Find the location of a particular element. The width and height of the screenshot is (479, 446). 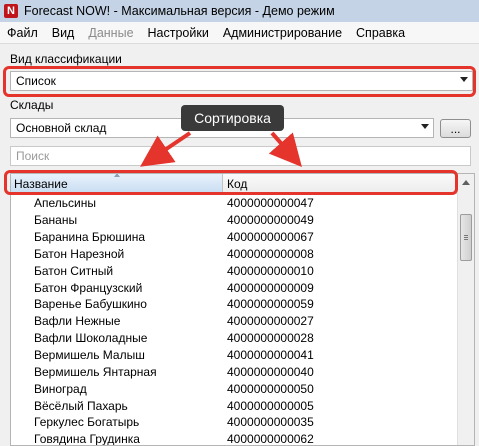

annotation-arrows is located at coordinates (221, 149).